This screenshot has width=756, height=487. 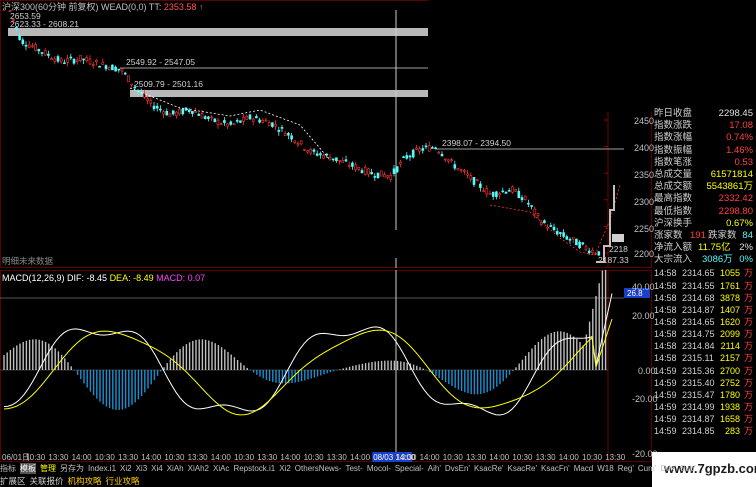 I want to click on toolbar-item: W18, so click(x=605, y=468).